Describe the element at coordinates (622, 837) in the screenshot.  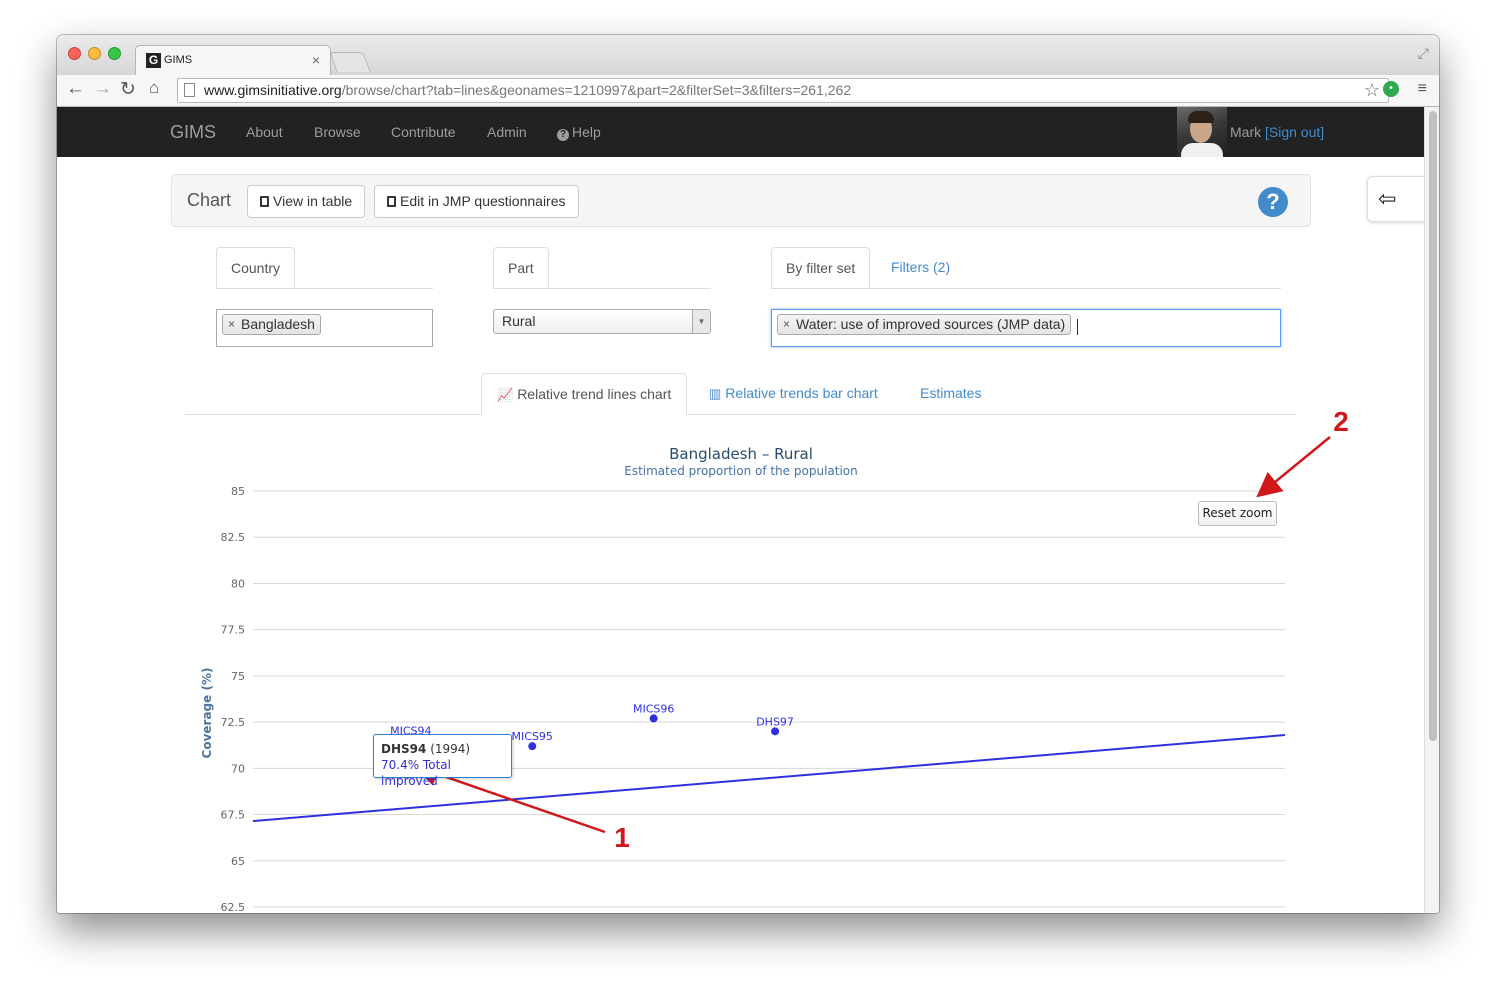
I see `annotation-marker-1: 1` at that location.